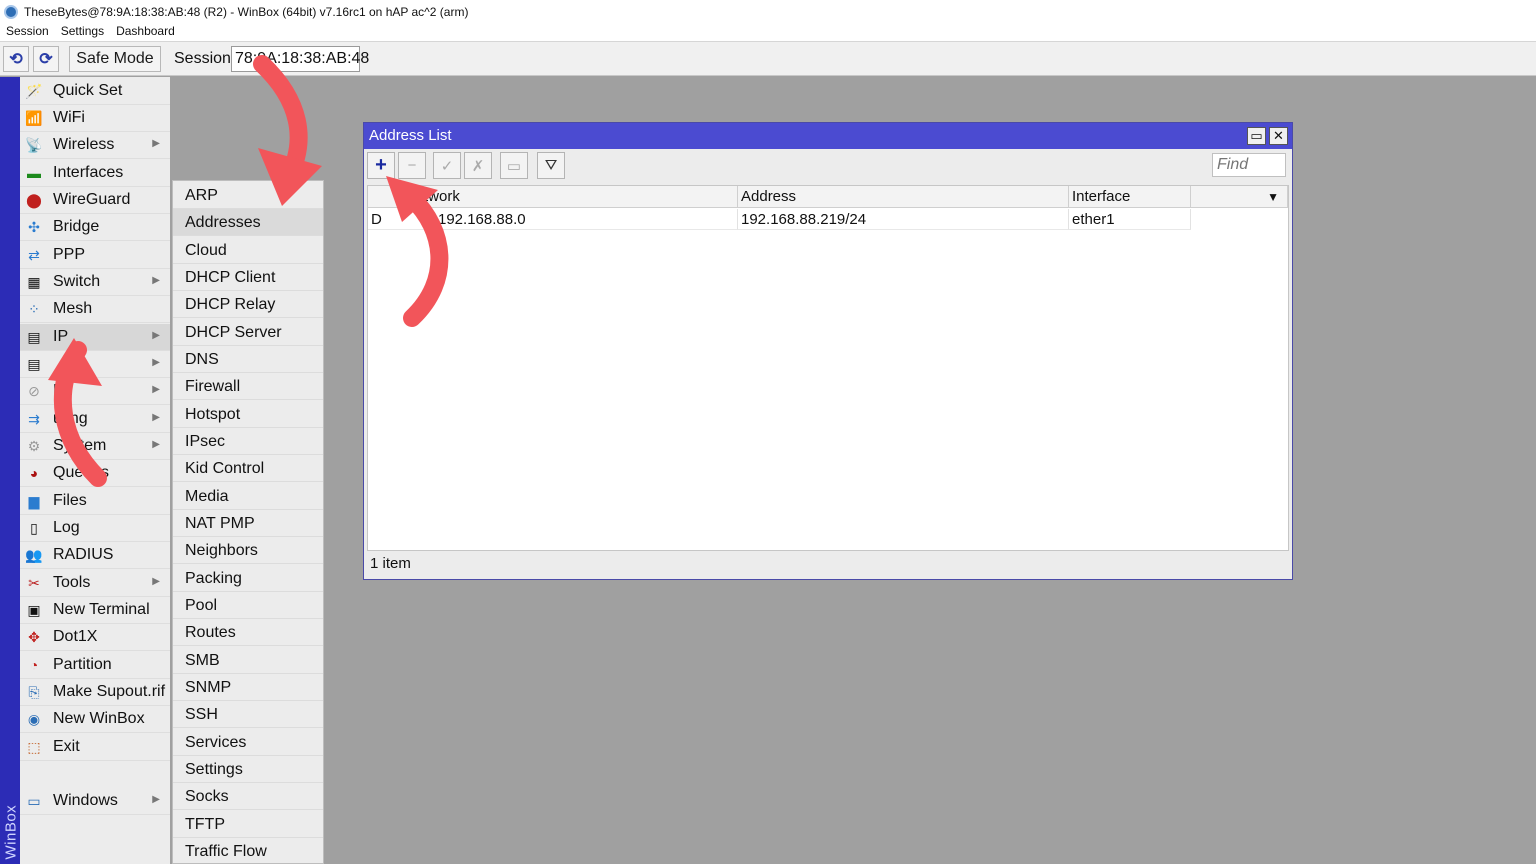 Image resolution: width=1536 pixels, height=864 pixels. I want to click on main-toolbar: ⟲ ⟳ Safe Mode Session: 78:9A:18:38:AB:48, so click(768, 58).